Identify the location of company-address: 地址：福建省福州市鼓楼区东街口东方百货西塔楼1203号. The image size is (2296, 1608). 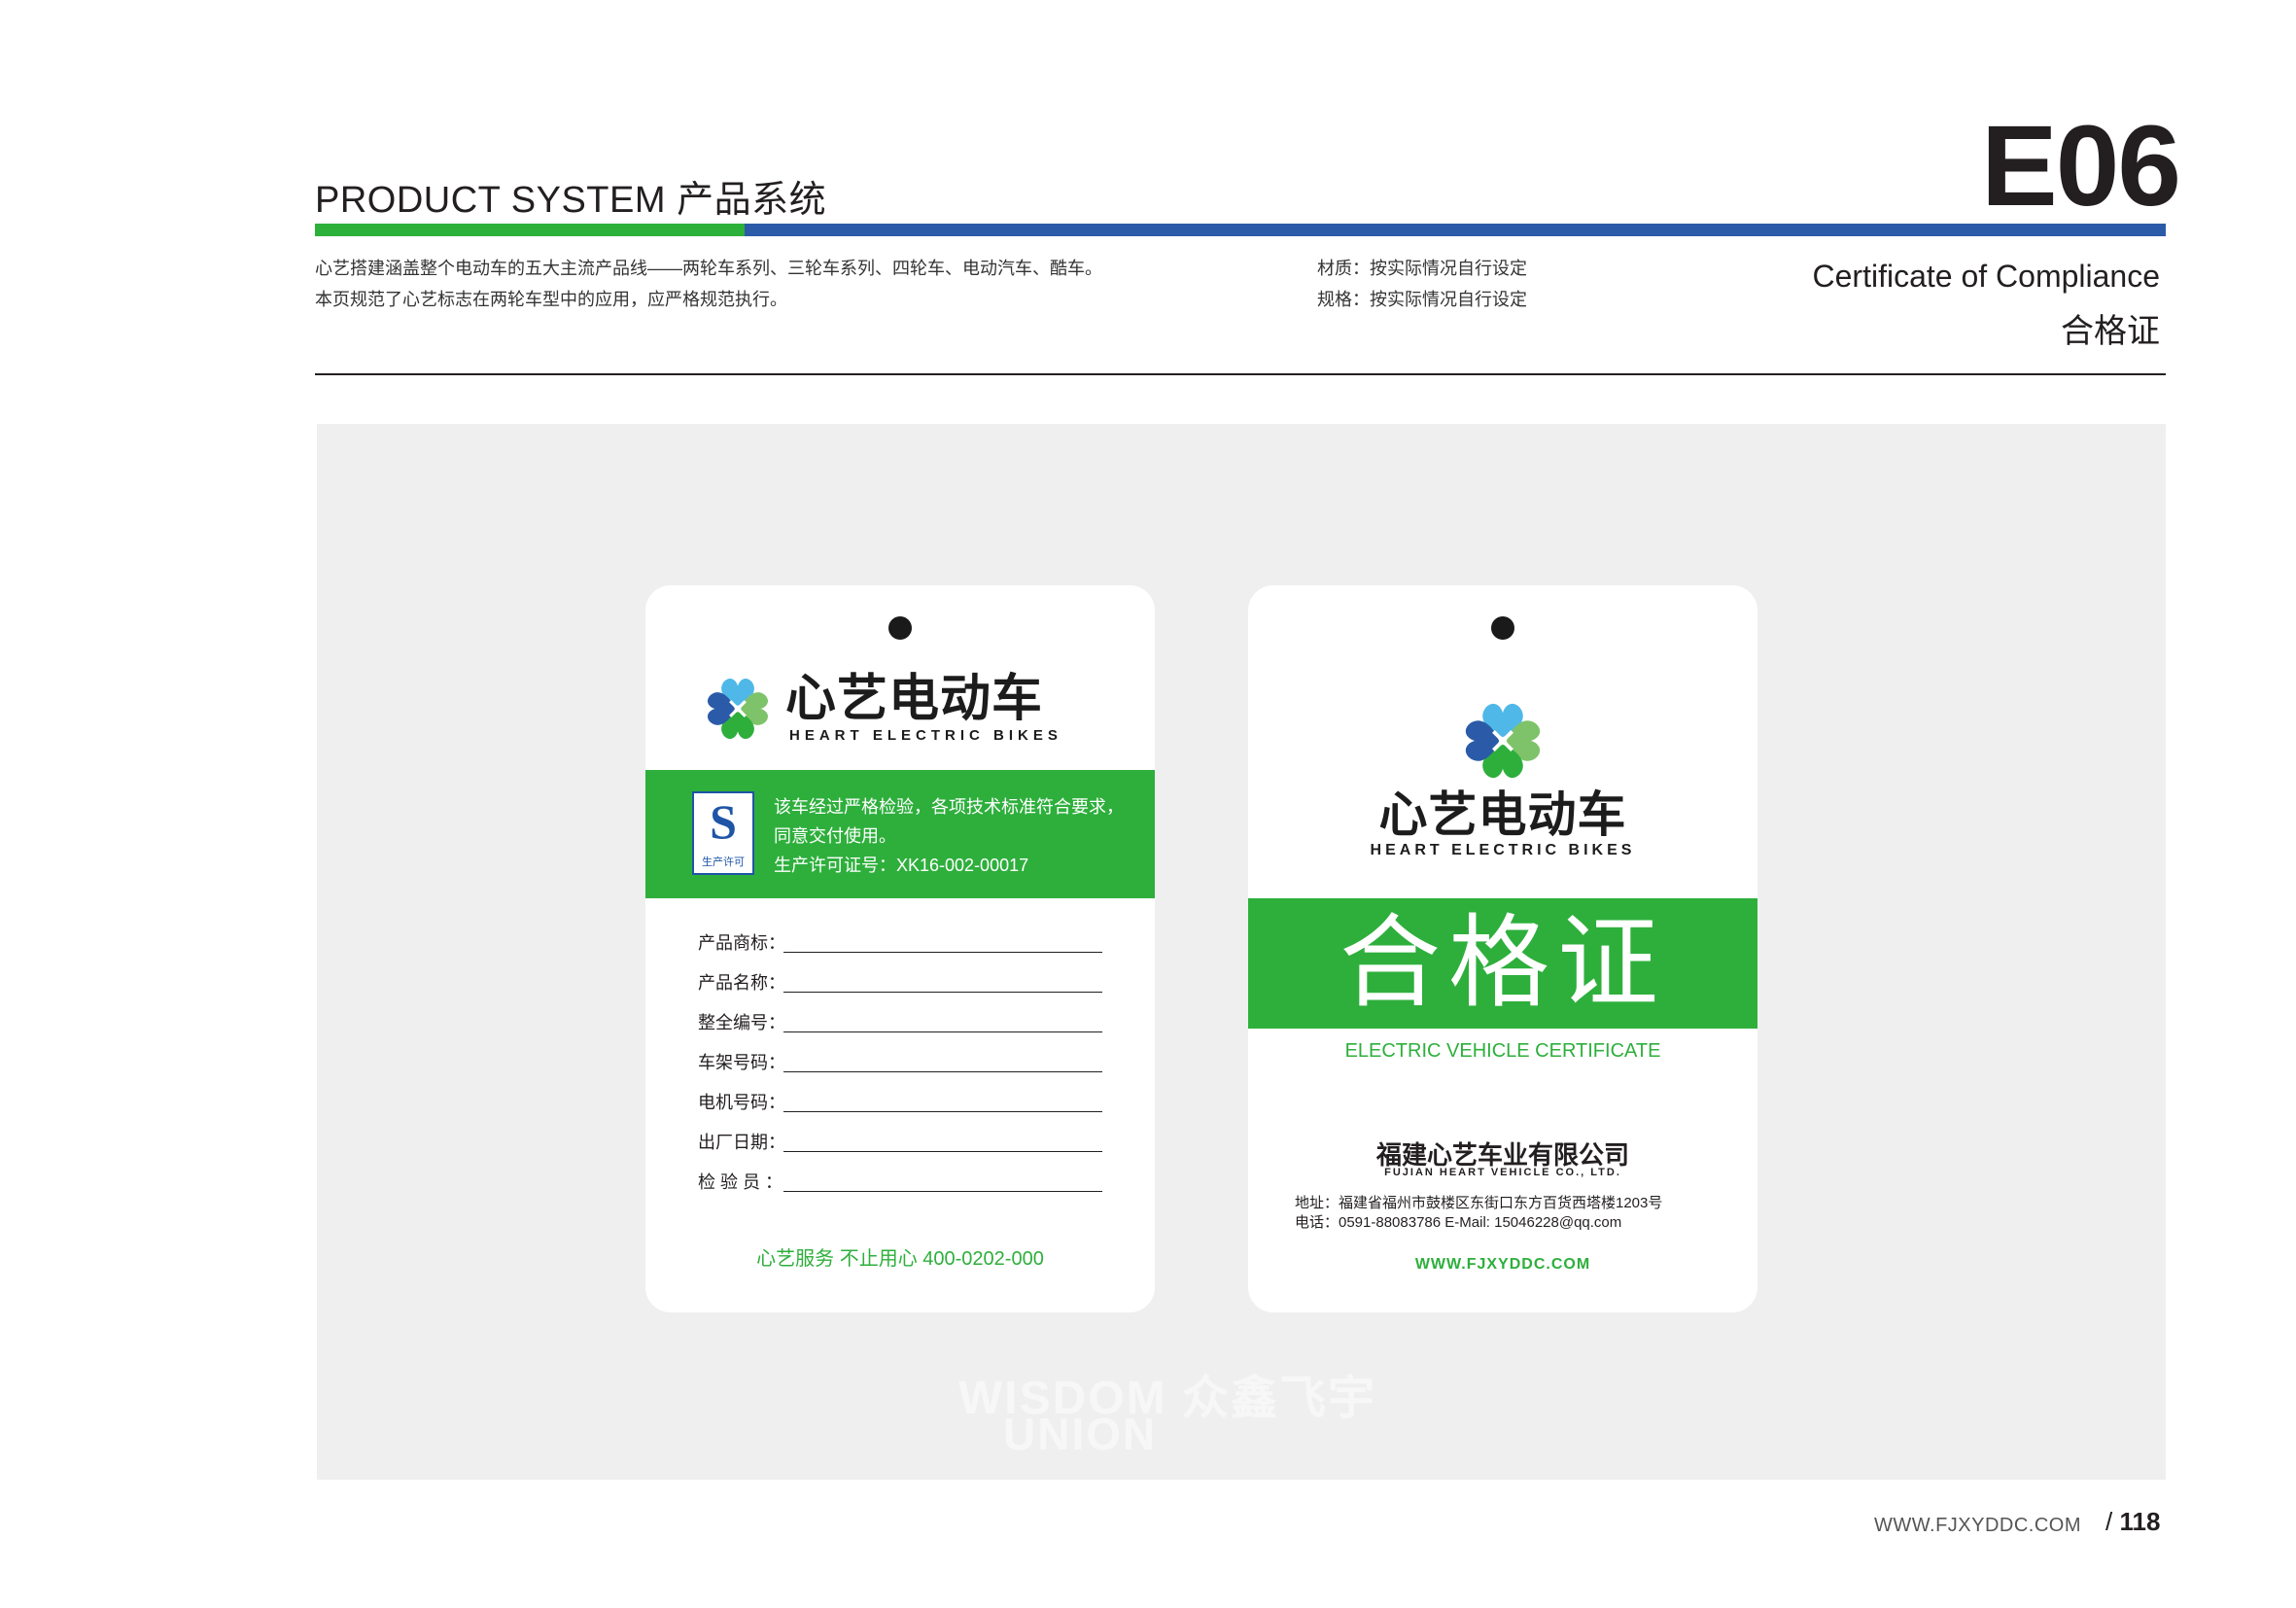
(1479, 1203).